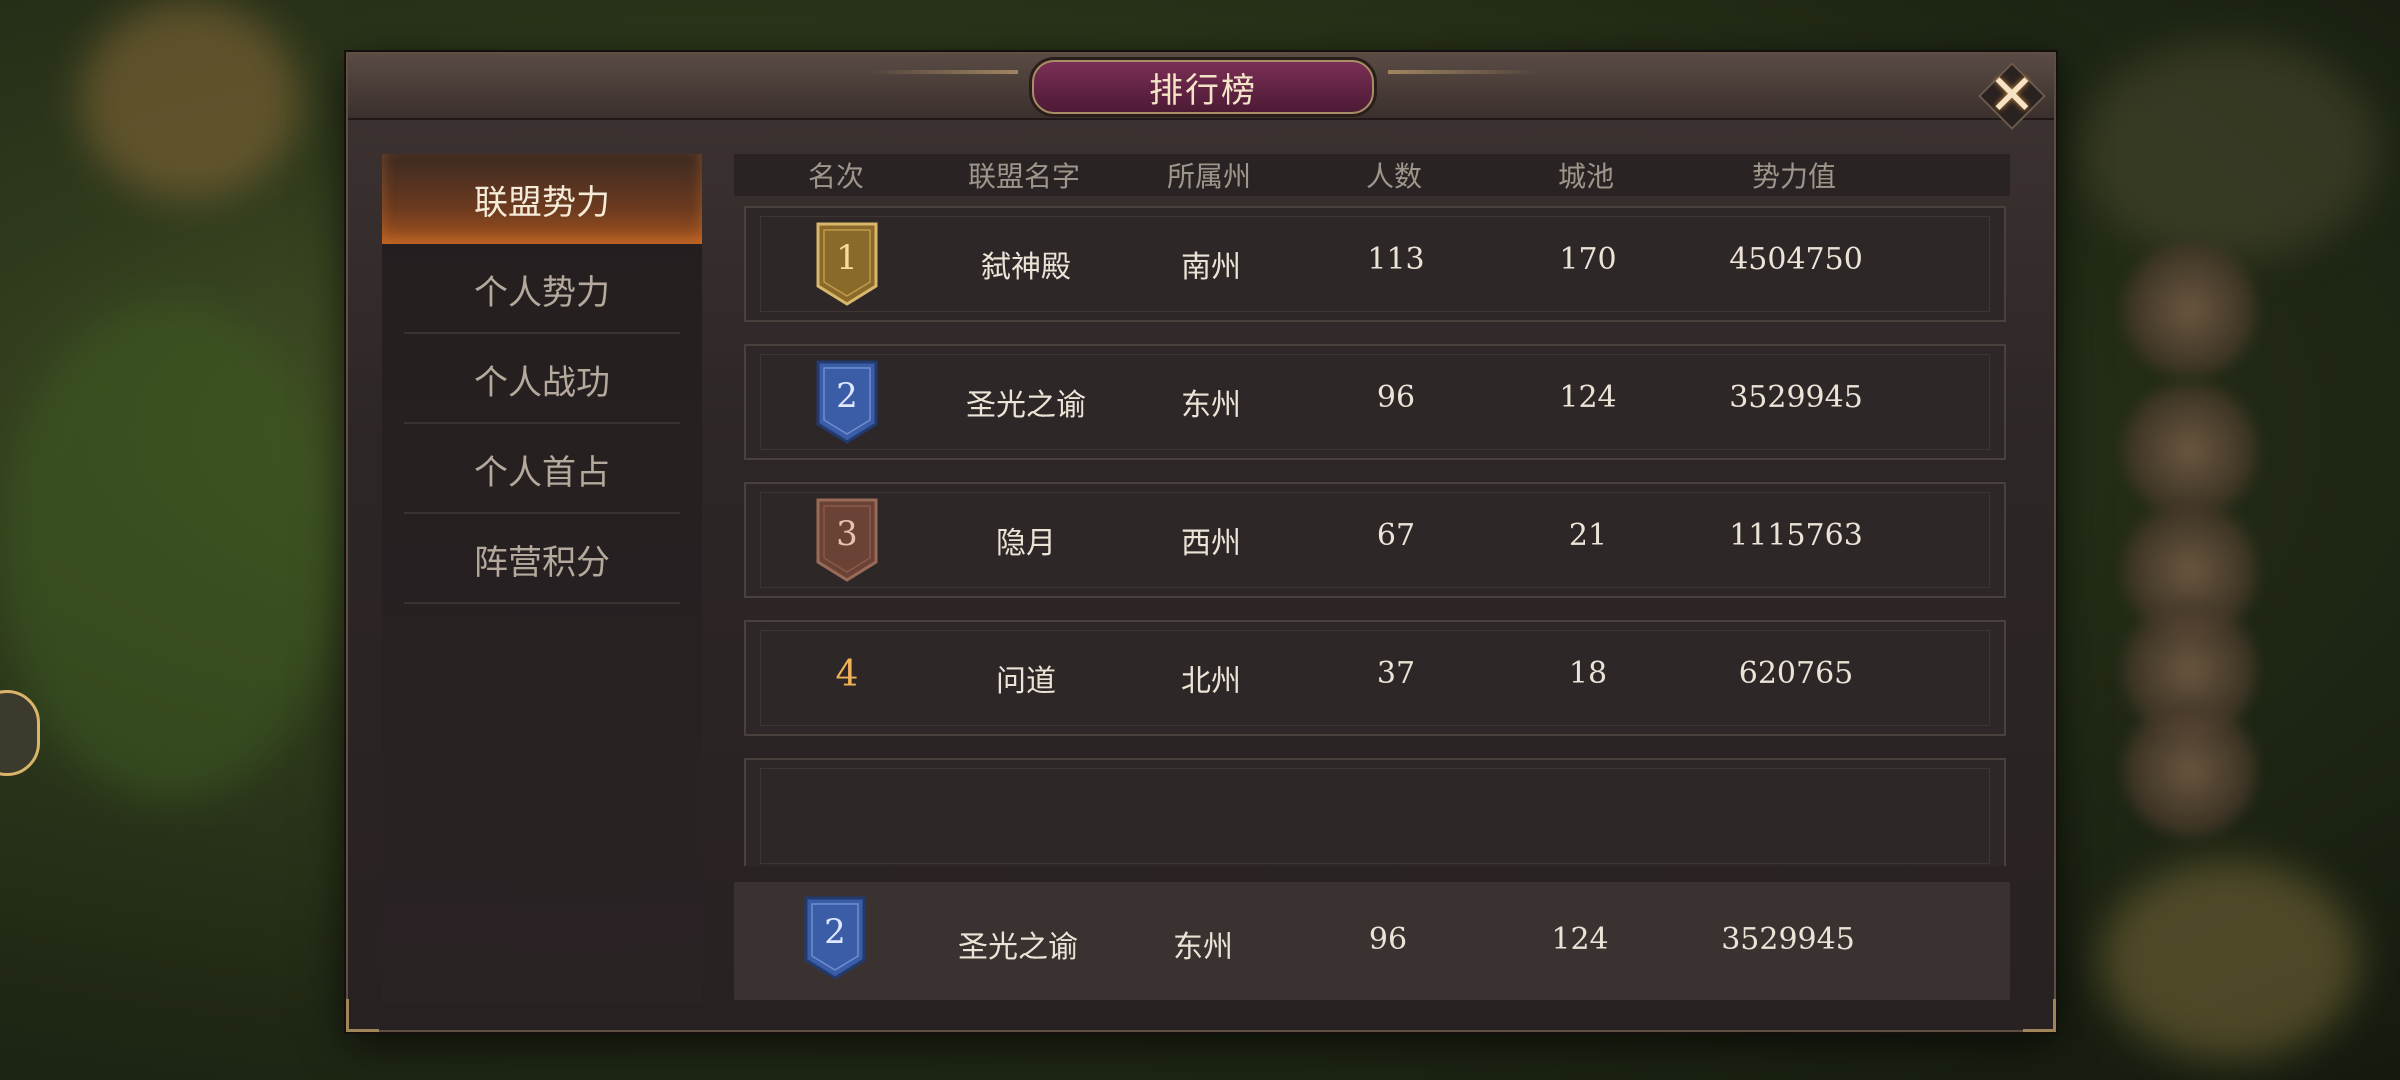  I want to click on tab-alliance-power: 联盟势力, so click(542, 199).